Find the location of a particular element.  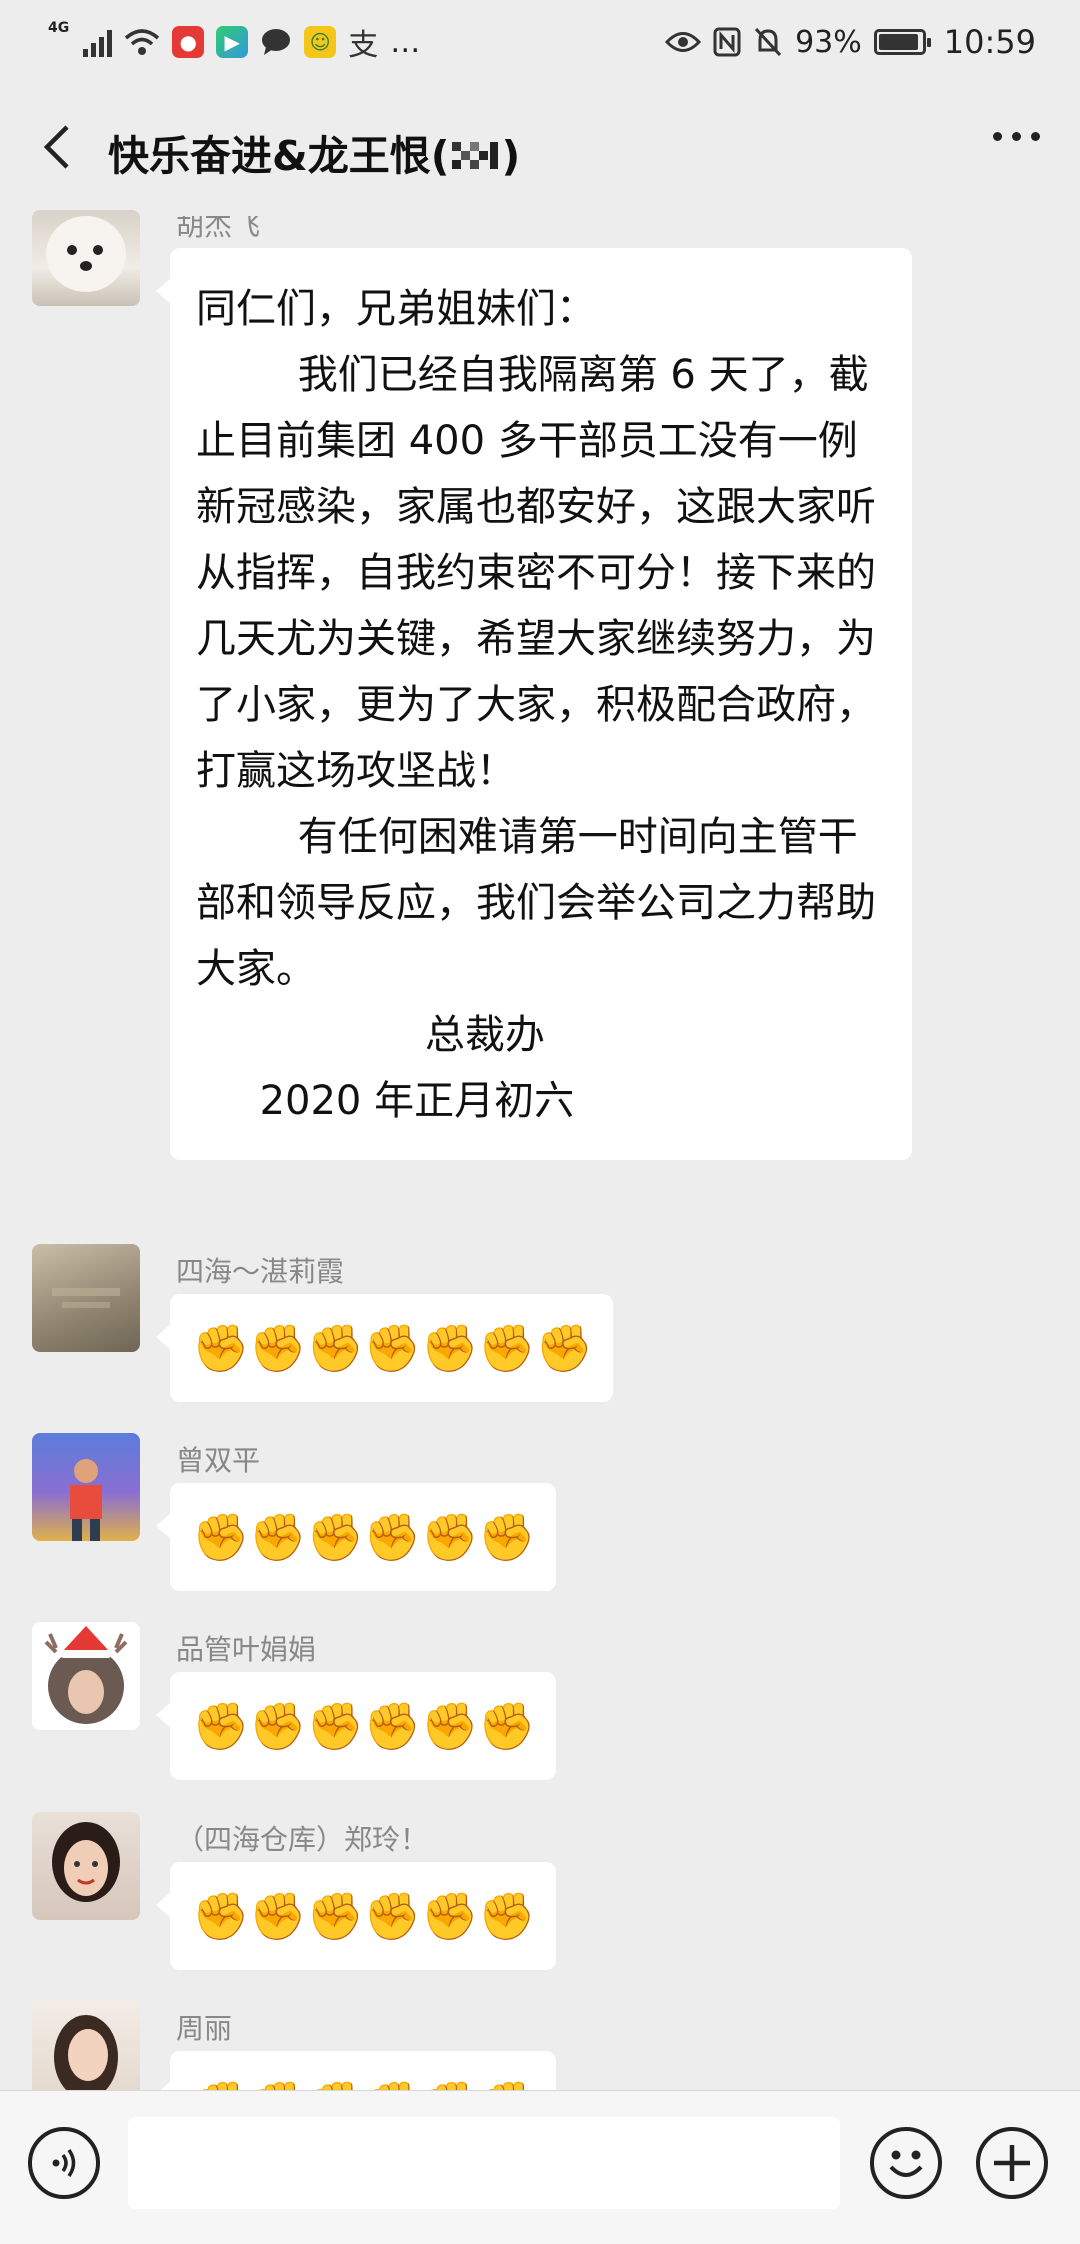

sender-name: 四海～湛莉霞 is located at coordinates (260, 1271).